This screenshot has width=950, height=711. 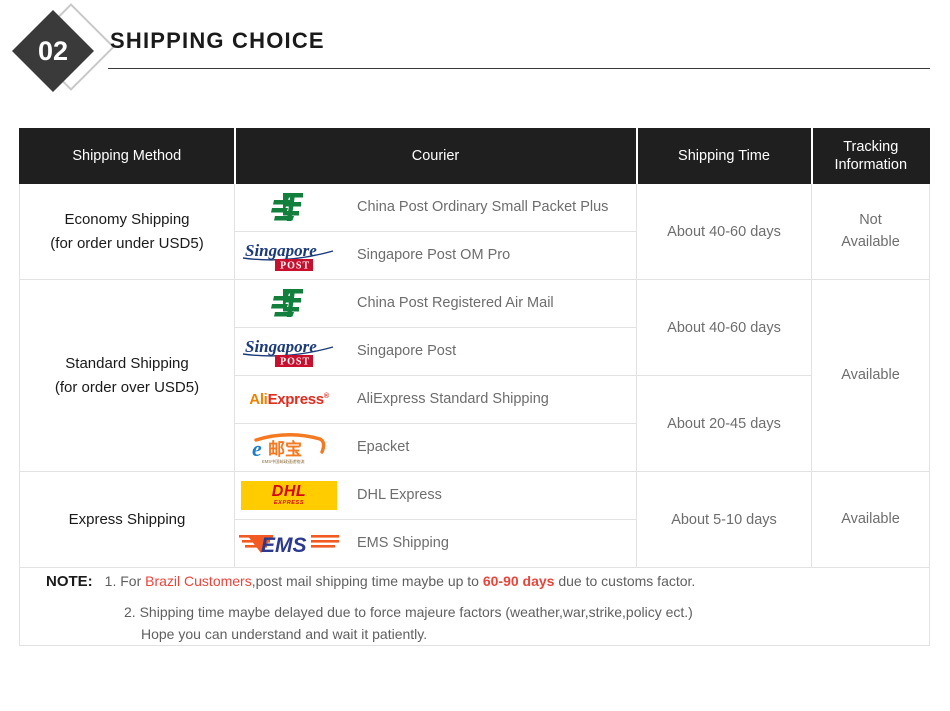 What do you see at coordinates (483, 206) in the screenshot?
I see `courier-name: China Post Ordinary Small Packet Plus` at bounding box center [483, 206].